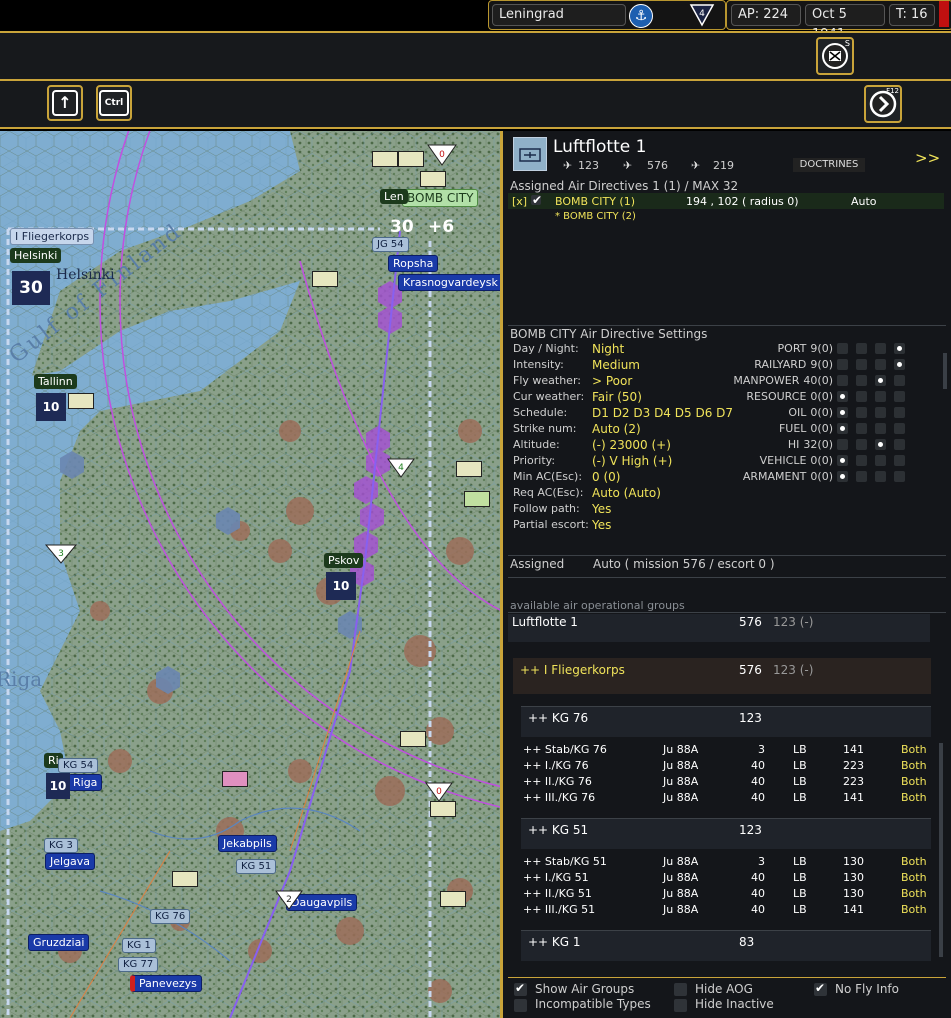  I want to click on kg3-tag: KG 3, so click(61, 845).